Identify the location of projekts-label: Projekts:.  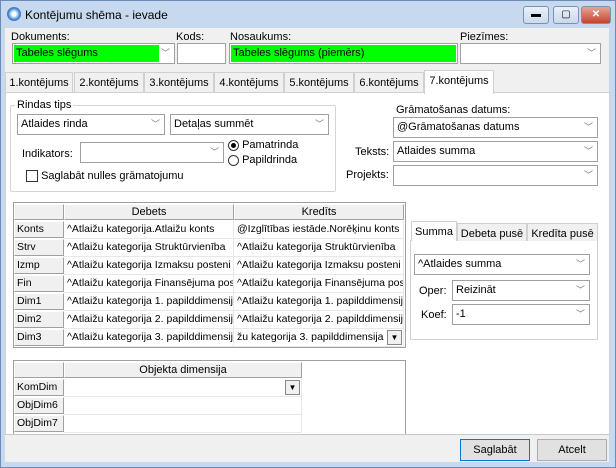
(367, 175).